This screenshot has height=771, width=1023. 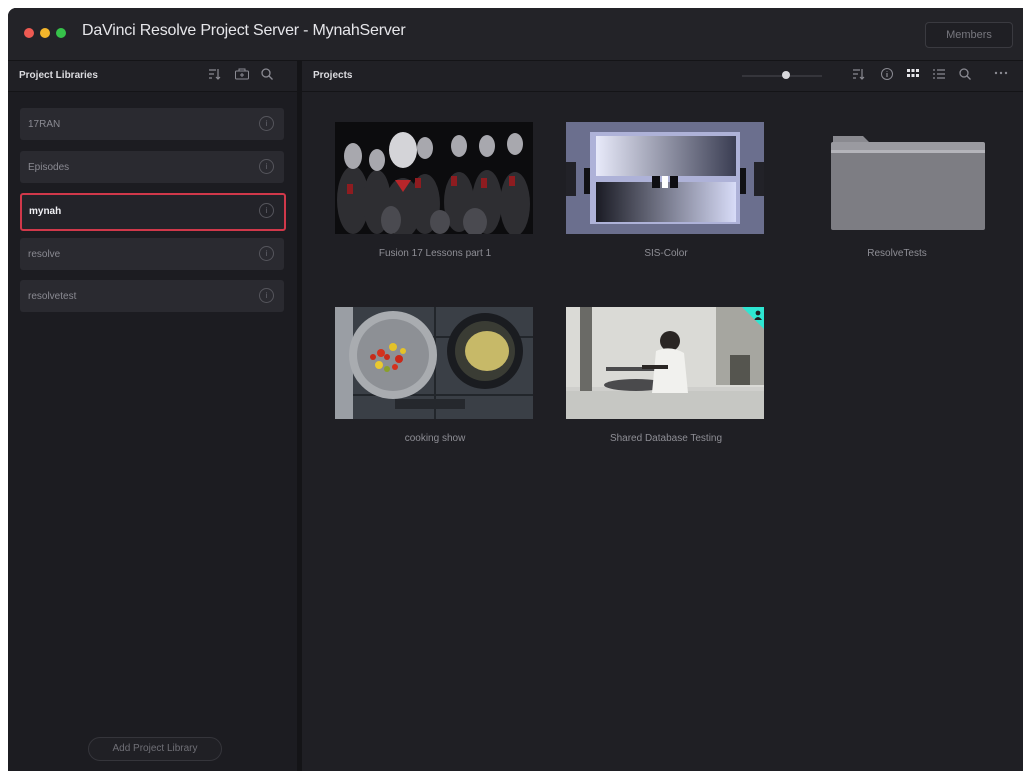 What do you see at coordinates (939, 75) in the screenshot?
I see `list-view-icon` at bounding box center [939, 75].